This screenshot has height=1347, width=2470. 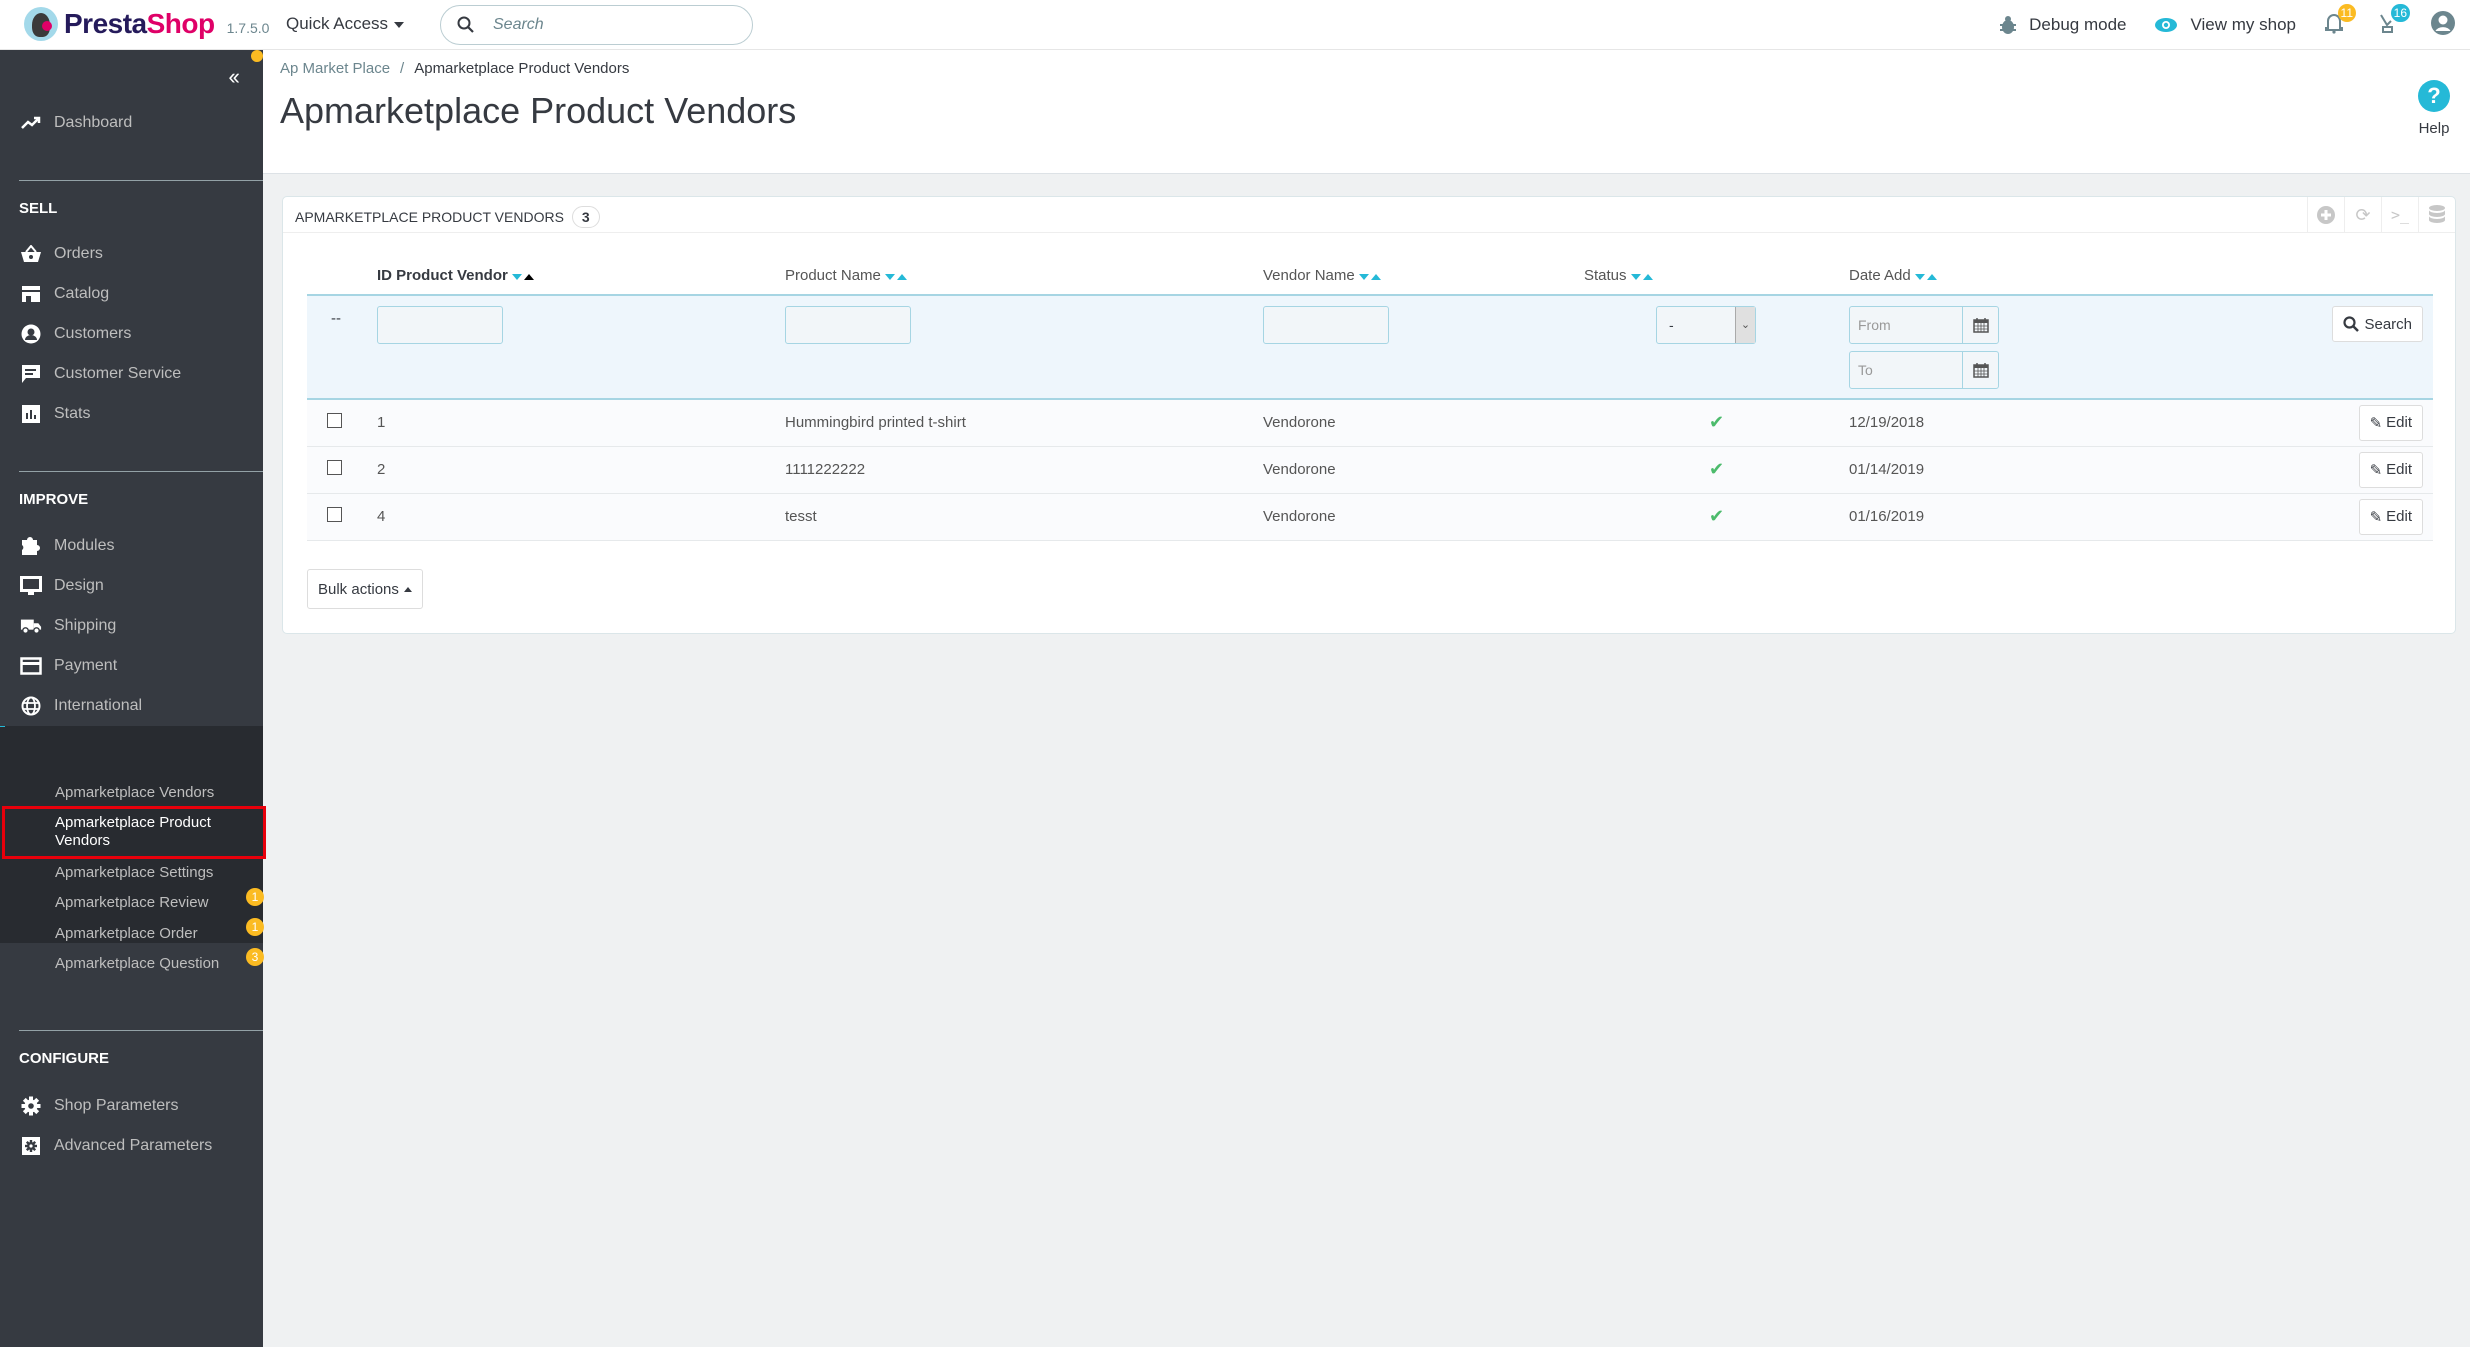 I want to click on header-search, so click(x=596, y=25).